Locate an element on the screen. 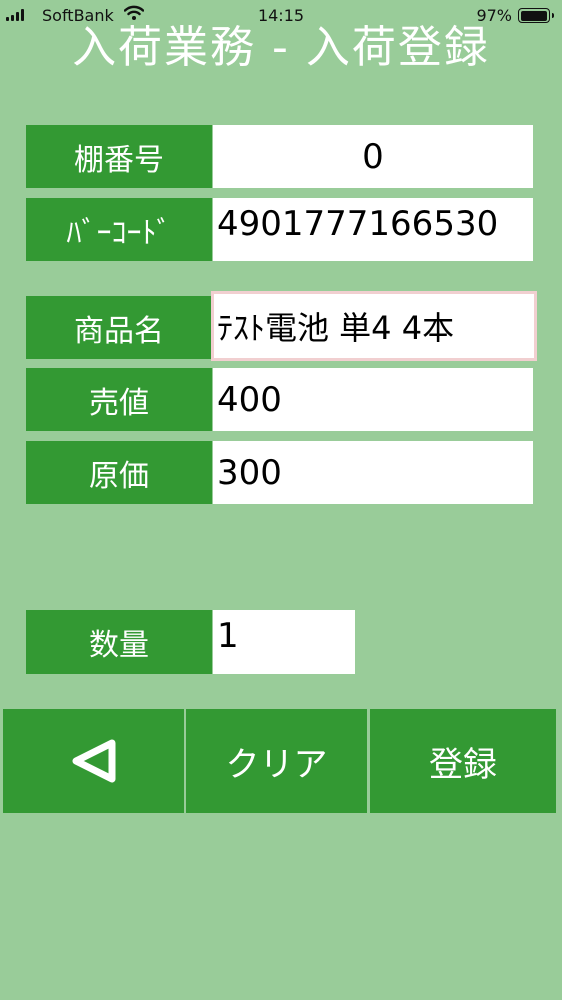  selling-price-field: 400 is located at coordinates (373, 399).